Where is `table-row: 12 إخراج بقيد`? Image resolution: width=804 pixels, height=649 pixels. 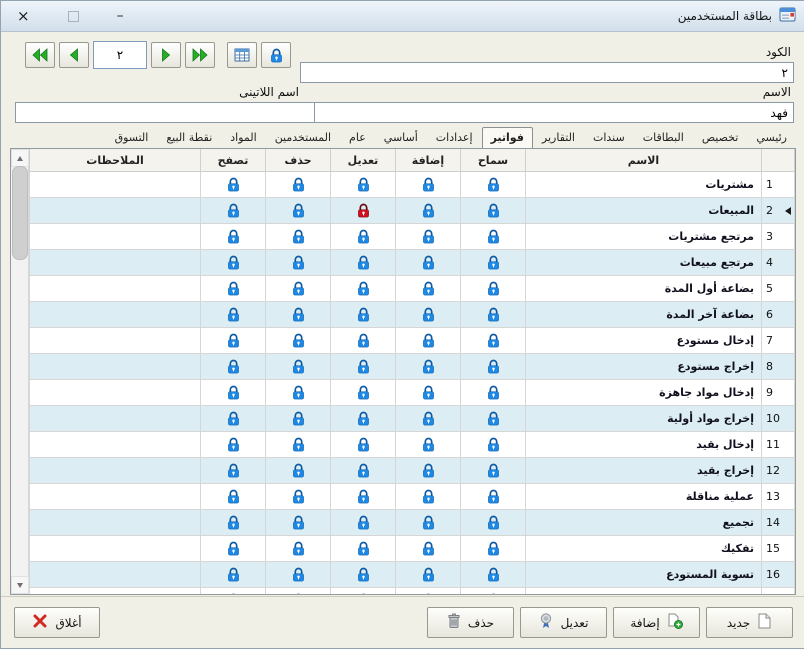
table-row: 12 إخراج بقيد is located at coordinates (412, 470).